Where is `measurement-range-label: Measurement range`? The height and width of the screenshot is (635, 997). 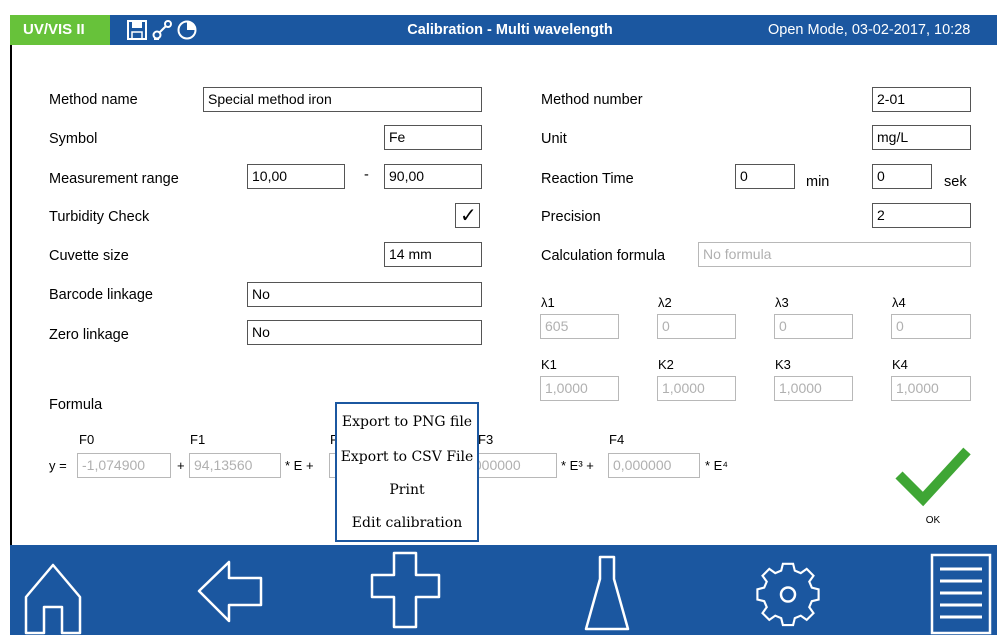 measurement-range-label: Measurement range is located at coordinates (114, 179).